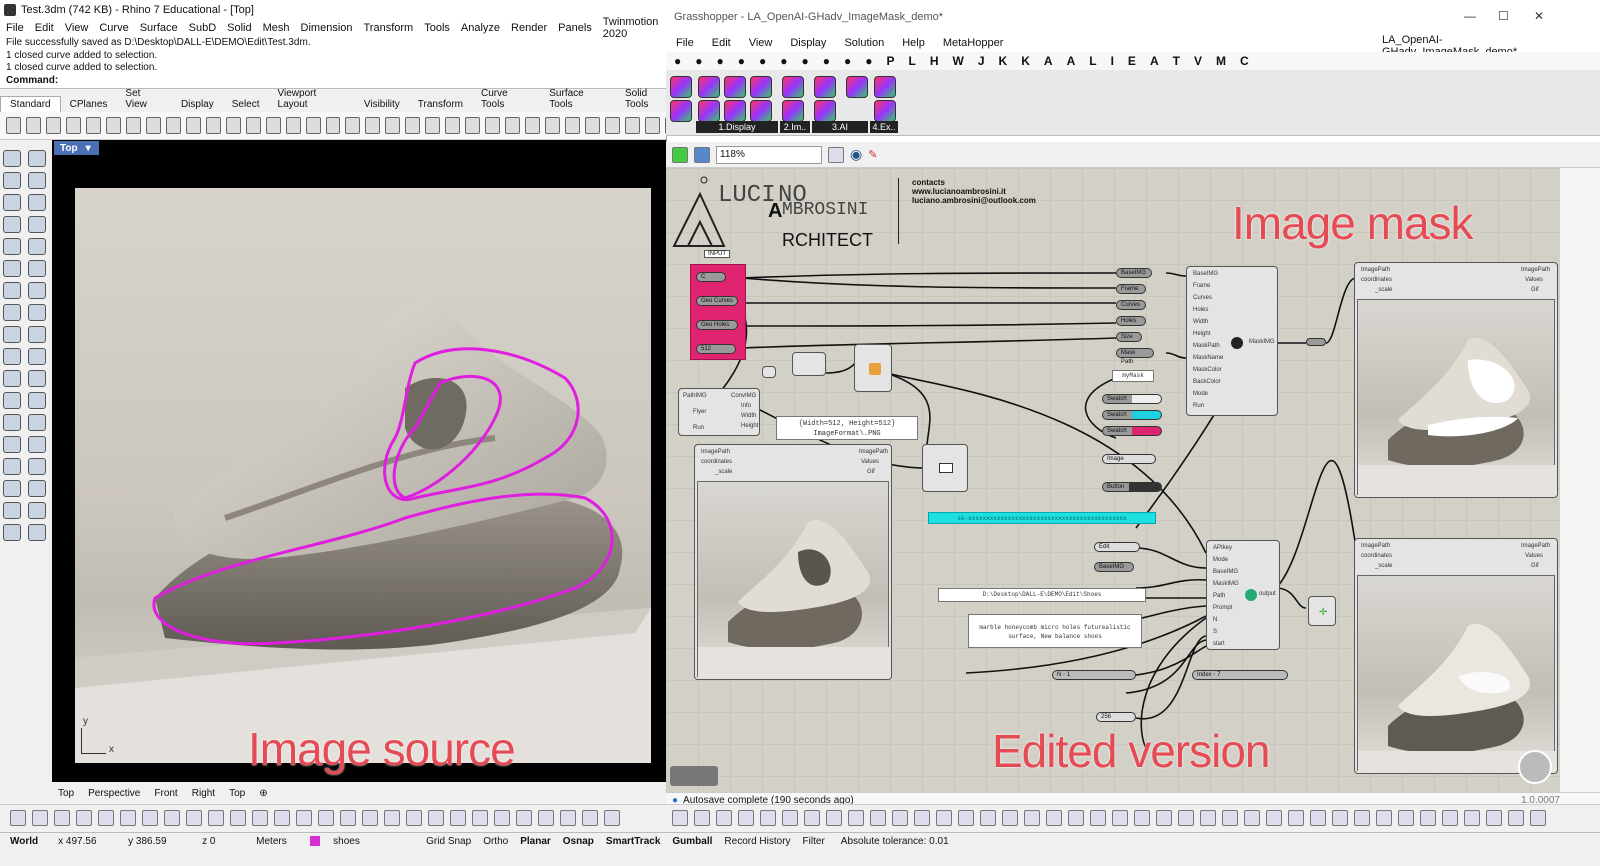 Image resolution: width=1600 pixels, height=866 pixels. What do you see at coordinates (814, 841) in the screenshot?
I see `toggle-filter: Filter` at bounding box center [814, 841].